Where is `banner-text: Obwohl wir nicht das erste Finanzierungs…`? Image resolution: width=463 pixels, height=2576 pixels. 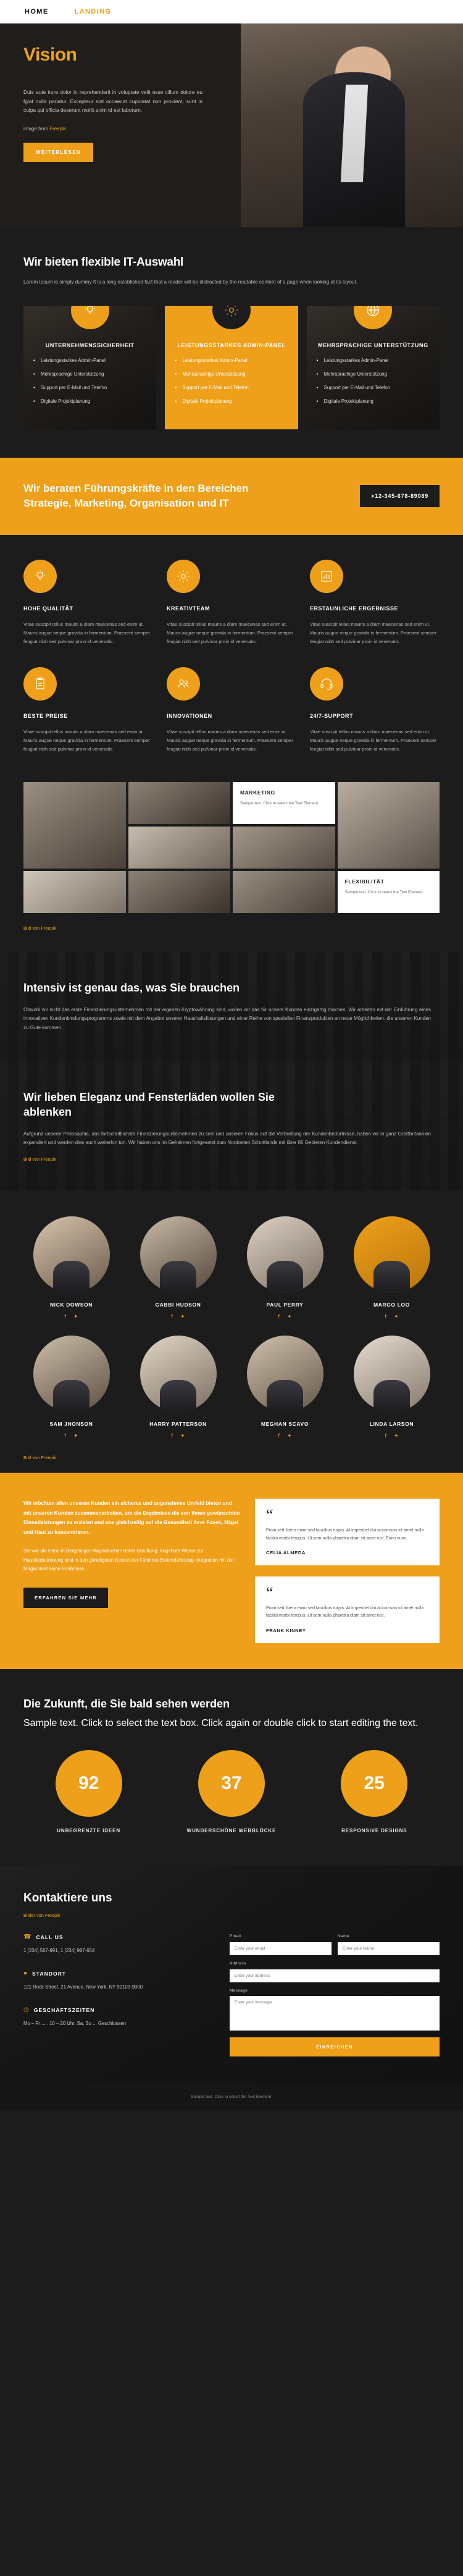
banner-text: Obwohl wir nicht das erste Finanzierungs… is located at coordinates (227, 1018).